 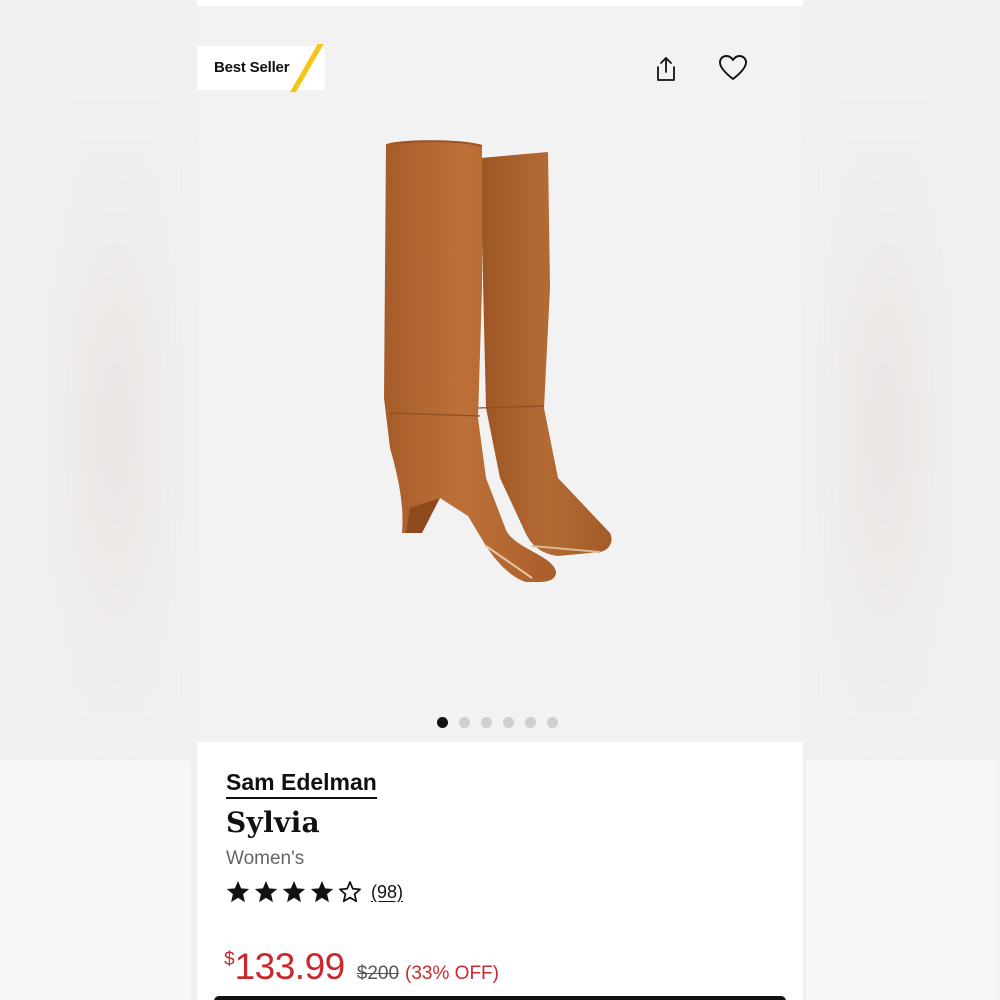 I want to click on favorite-button, so click(x=733, y=68).